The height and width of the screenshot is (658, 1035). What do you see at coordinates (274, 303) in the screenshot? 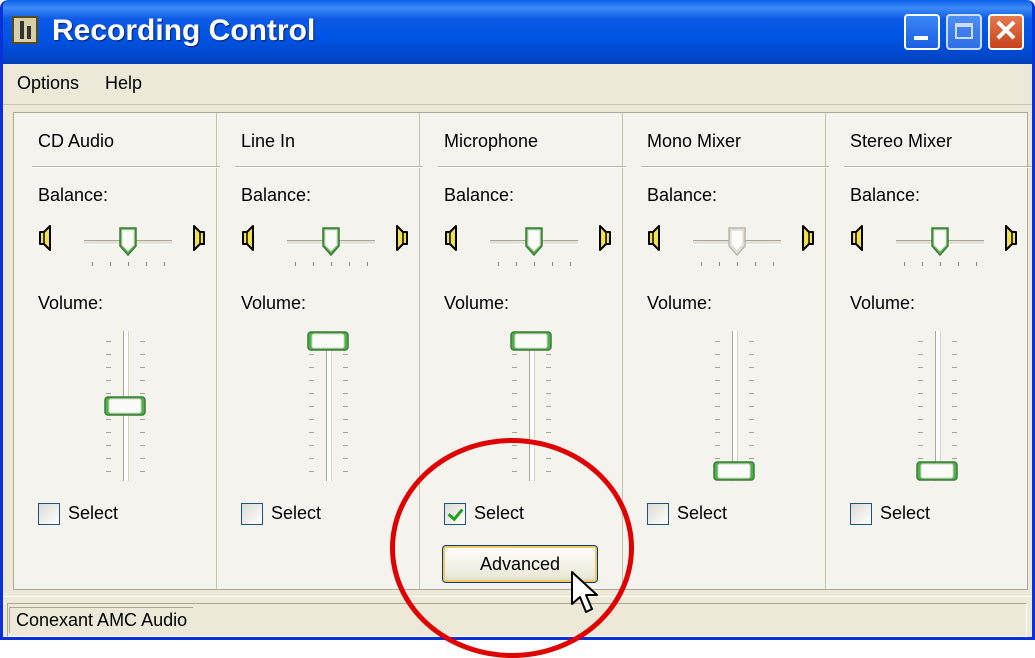
I see `volume-label: Volume:` at bounding box center [274, 303].